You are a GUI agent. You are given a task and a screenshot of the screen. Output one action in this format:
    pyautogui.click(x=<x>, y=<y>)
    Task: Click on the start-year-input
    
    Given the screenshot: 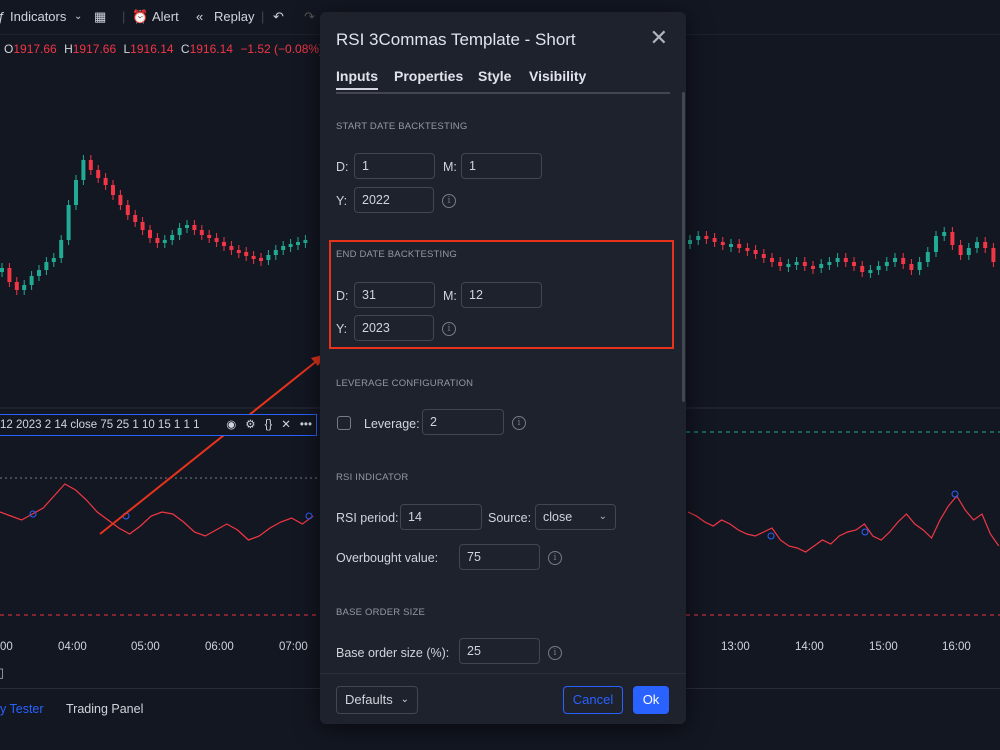 What is the action you would take?
    pyautogui.click(x=394, y=200)
    